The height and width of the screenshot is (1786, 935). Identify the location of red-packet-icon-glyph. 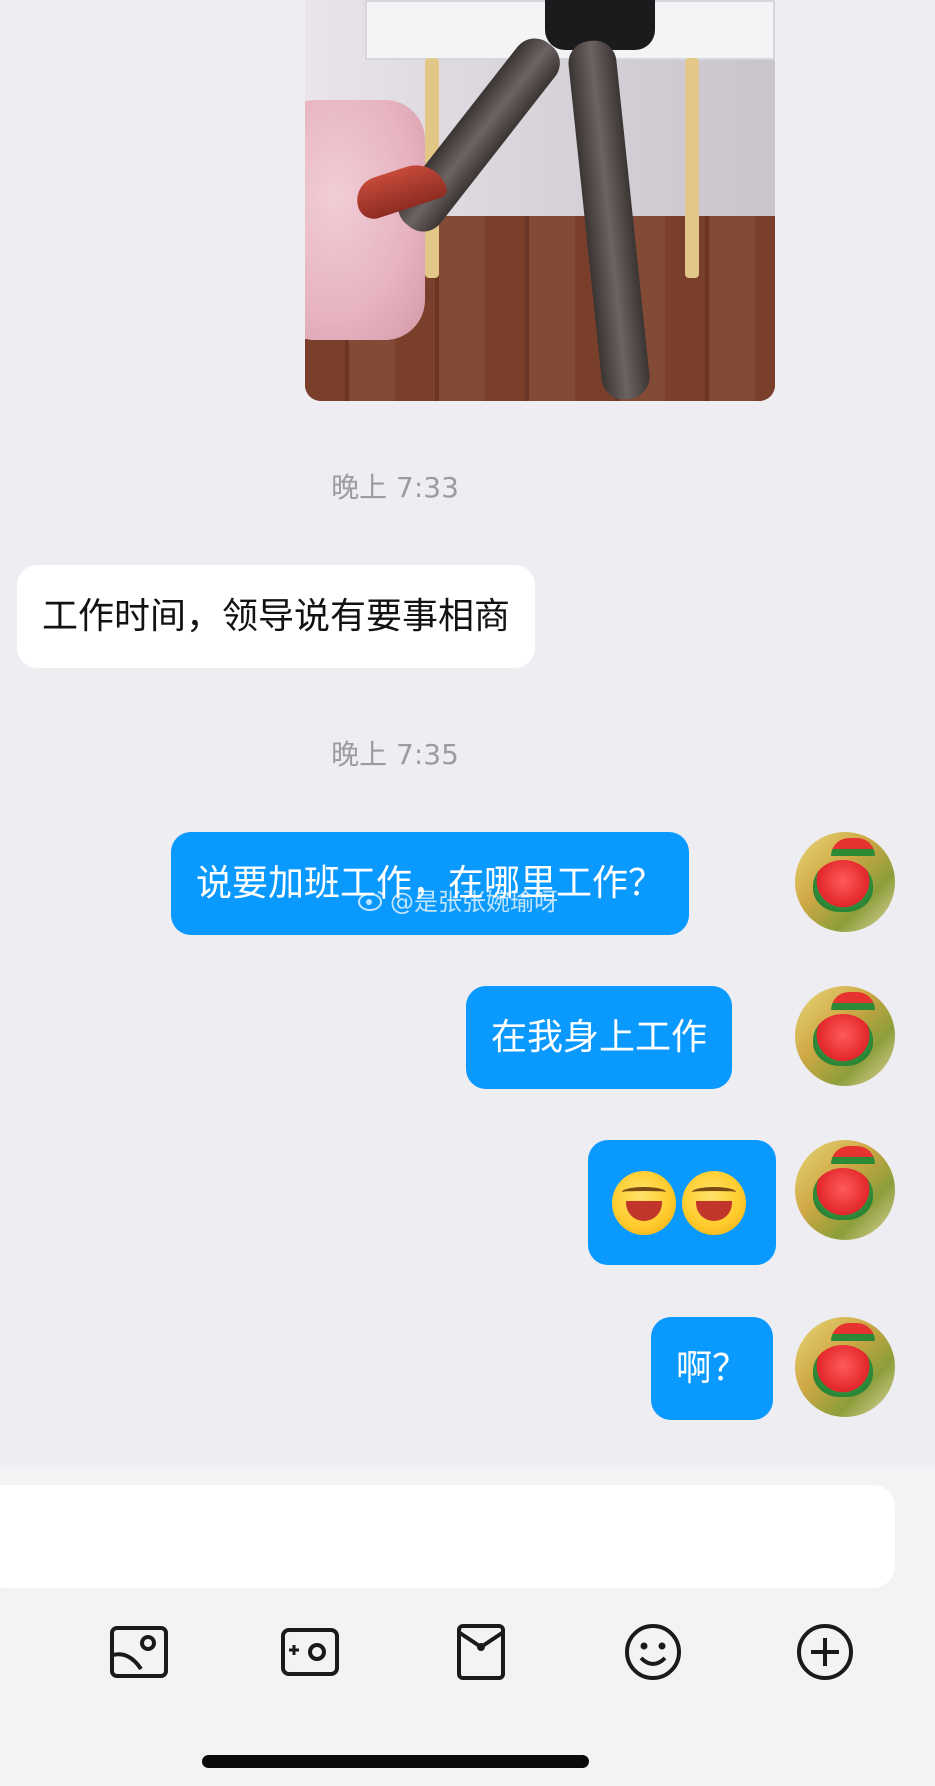
(481, 1652).